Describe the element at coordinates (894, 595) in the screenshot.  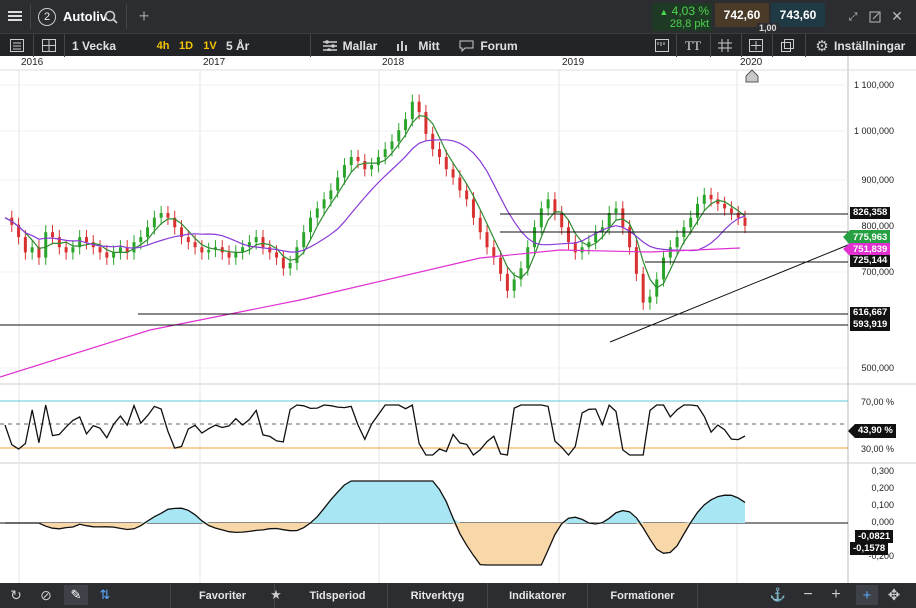
I see `pan-icon: ✥` at that location.